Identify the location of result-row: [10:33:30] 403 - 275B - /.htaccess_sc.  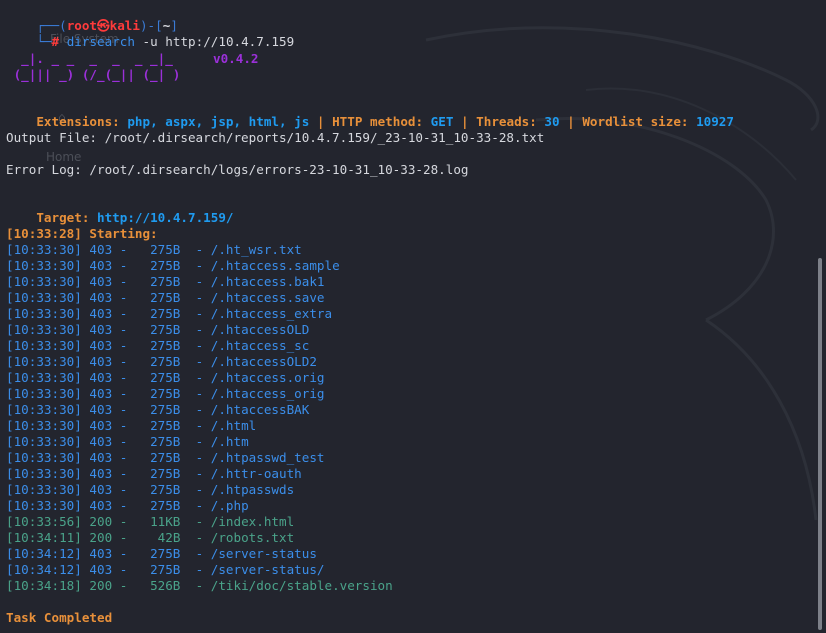
(158, 345).